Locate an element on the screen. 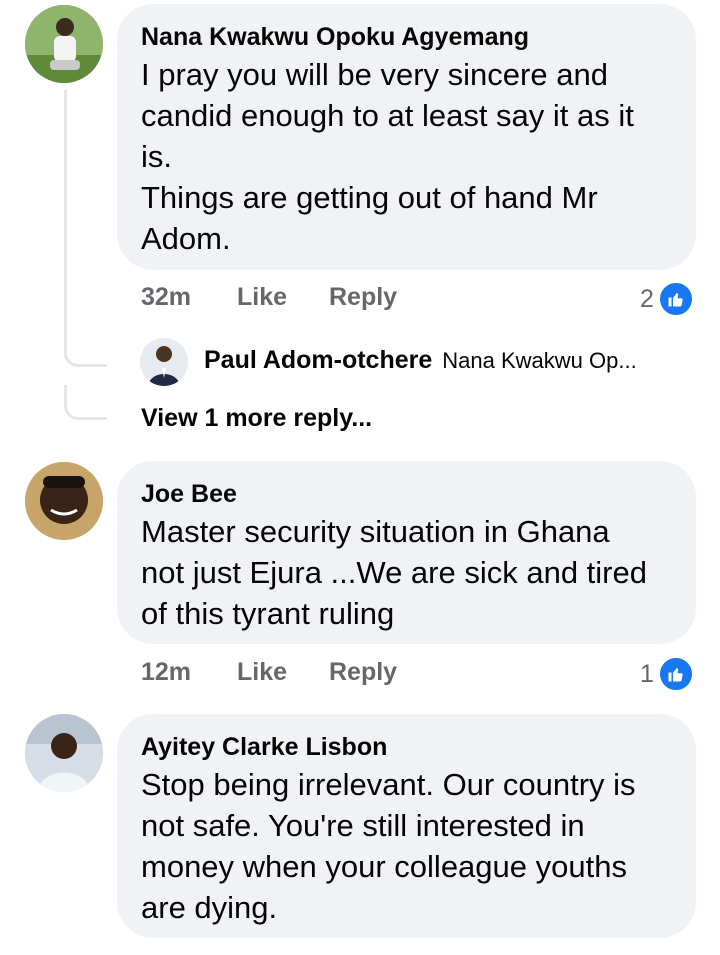 This screenshot has height=955, width=720. thread-line is located at coordinates (65, 224).